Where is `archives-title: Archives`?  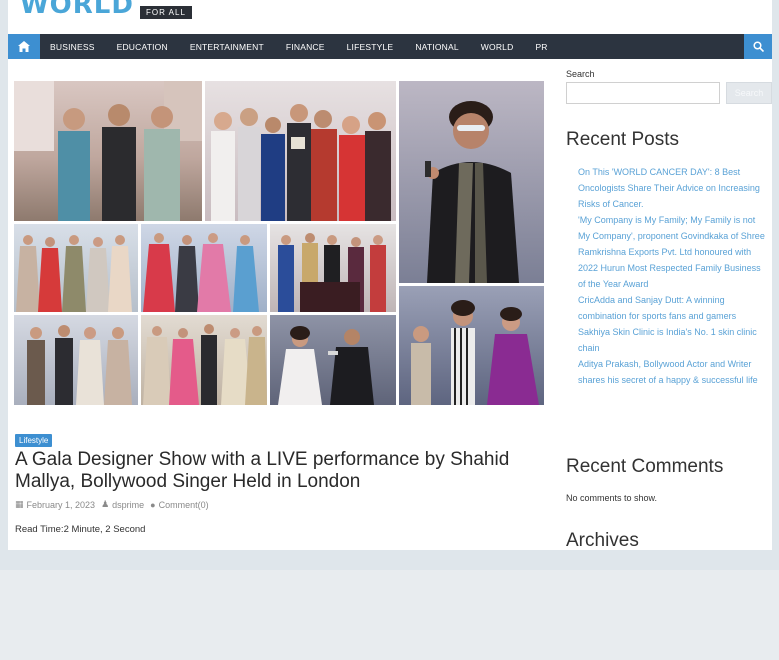 archives-title: Archives is located at coordinates (602, 540).